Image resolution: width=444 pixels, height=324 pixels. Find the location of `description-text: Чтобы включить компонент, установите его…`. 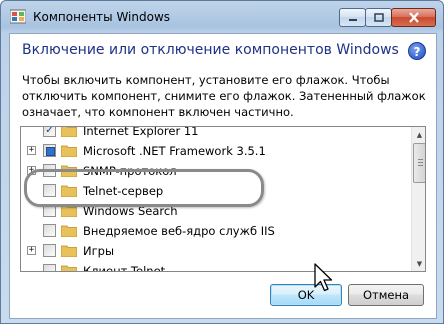

description-text: Чтобы включить компонент, установите его… is located at coordinates (224, 96).